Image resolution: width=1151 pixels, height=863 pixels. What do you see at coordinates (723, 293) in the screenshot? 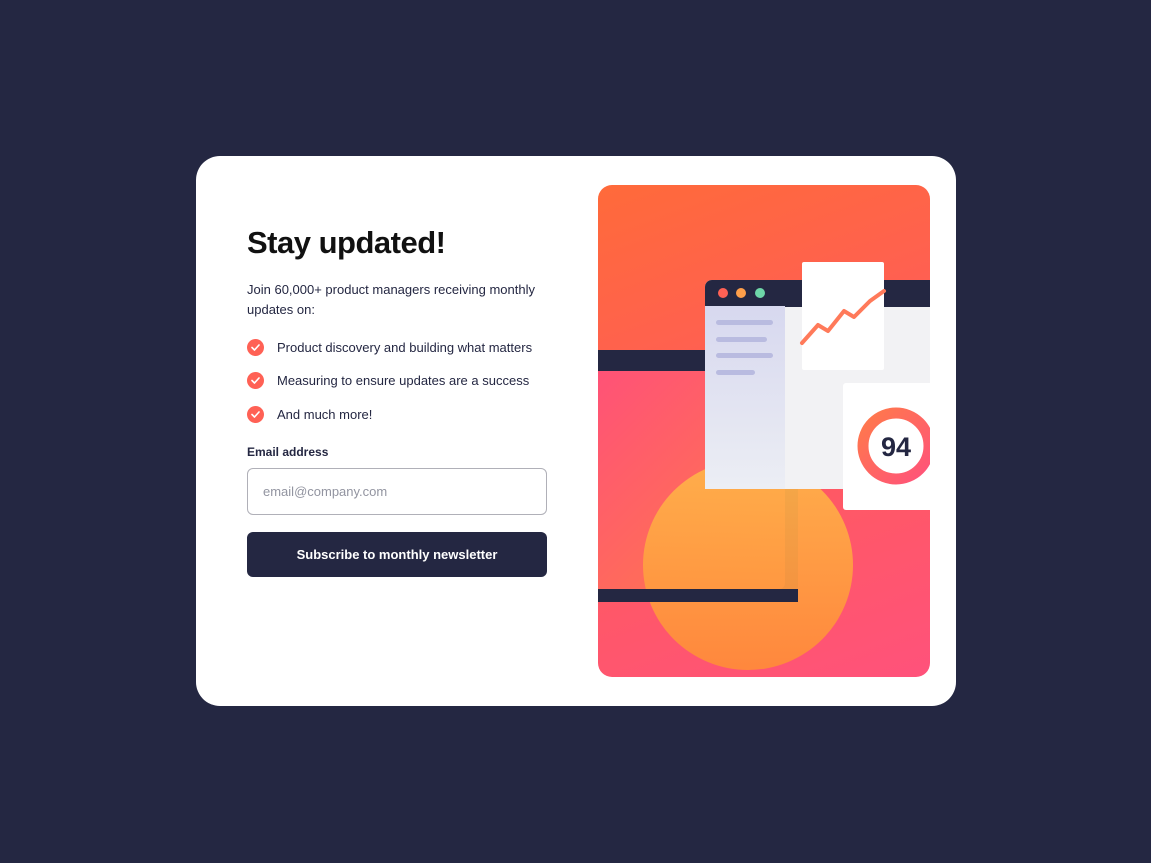
I see `close-dot-icon` at bounding box center [723, 293].